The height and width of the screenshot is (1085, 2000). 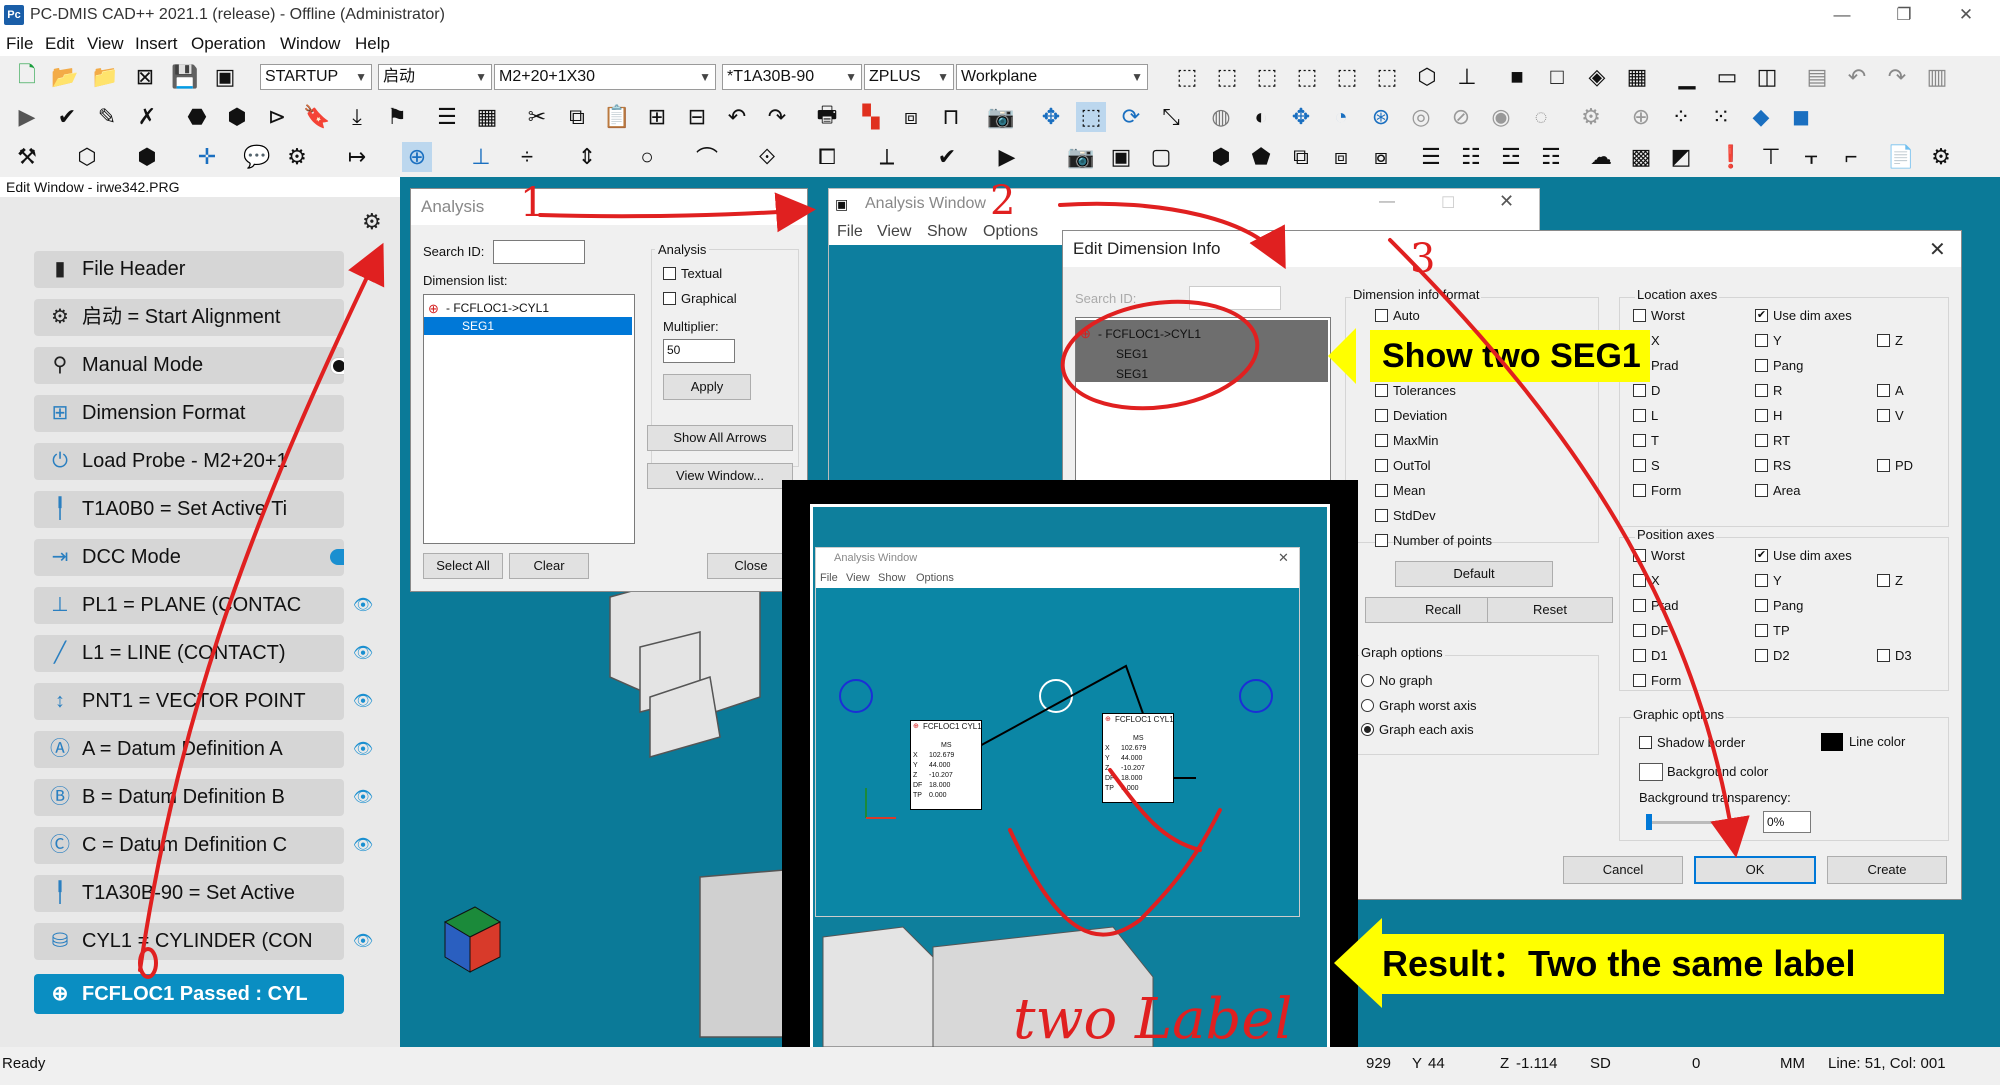 I want to click on transparency-input: 0%, so click(x=1787, y=822).